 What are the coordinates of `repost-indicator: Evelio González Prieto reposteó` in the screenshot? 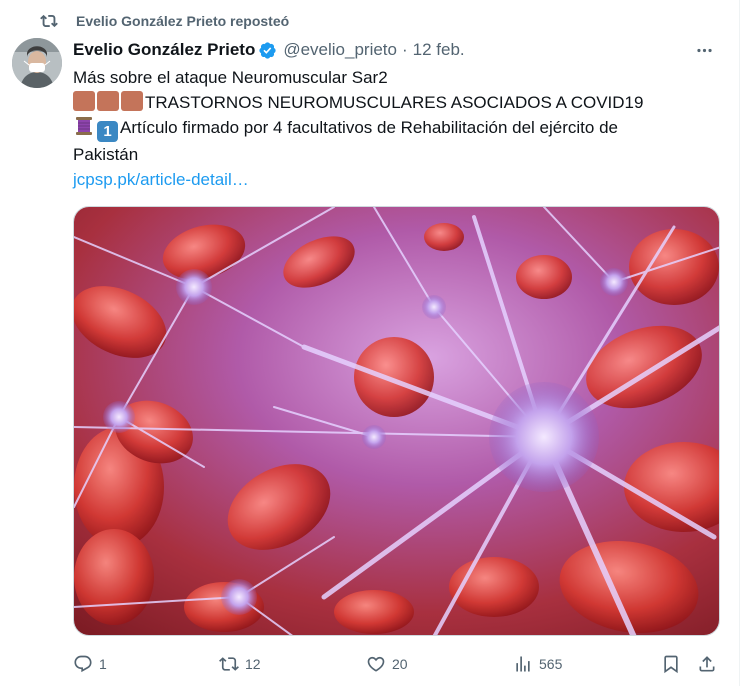 It's located at (164, 21).